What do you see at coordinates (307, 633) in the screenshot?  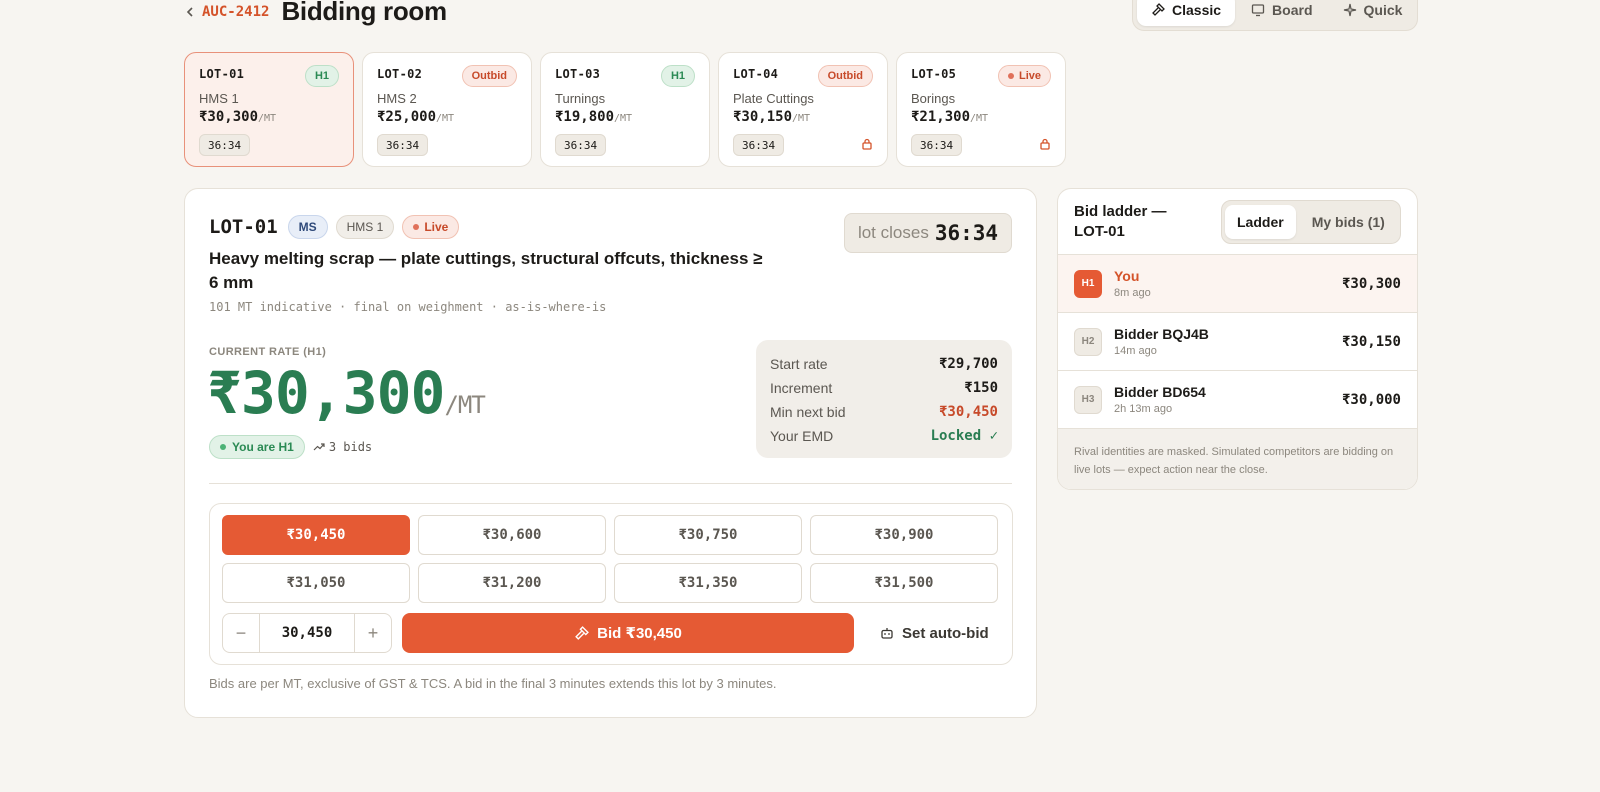 I see `bid-amount-input: 30,450` at bounding box center [307, 633].